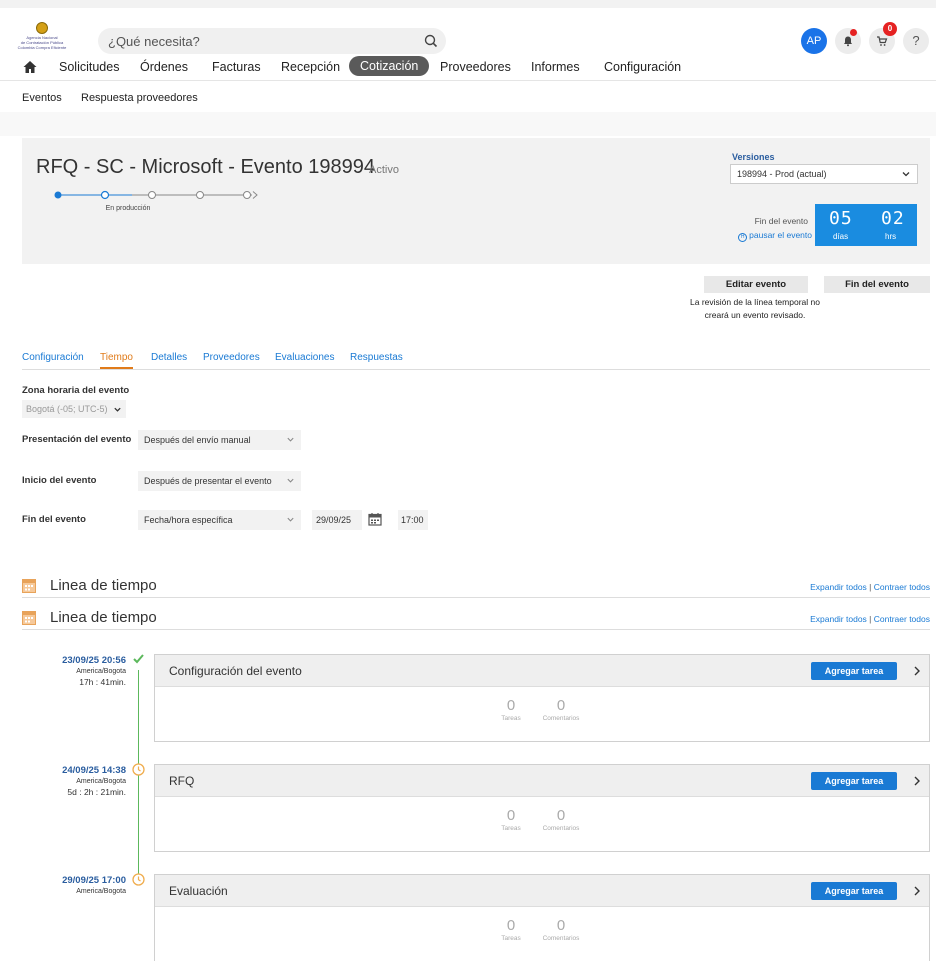  Describe the element at coordinates (782, 174) in the screenshot. I see `versions-selected-value: 198994 - Prod (actual)` at that location.